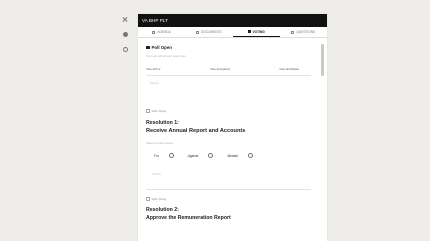  What do you see at coordinates (220, 69) in the screenshot?
I see `vote-all-against-button: Vote all Against` at bounding box center [220, 69].